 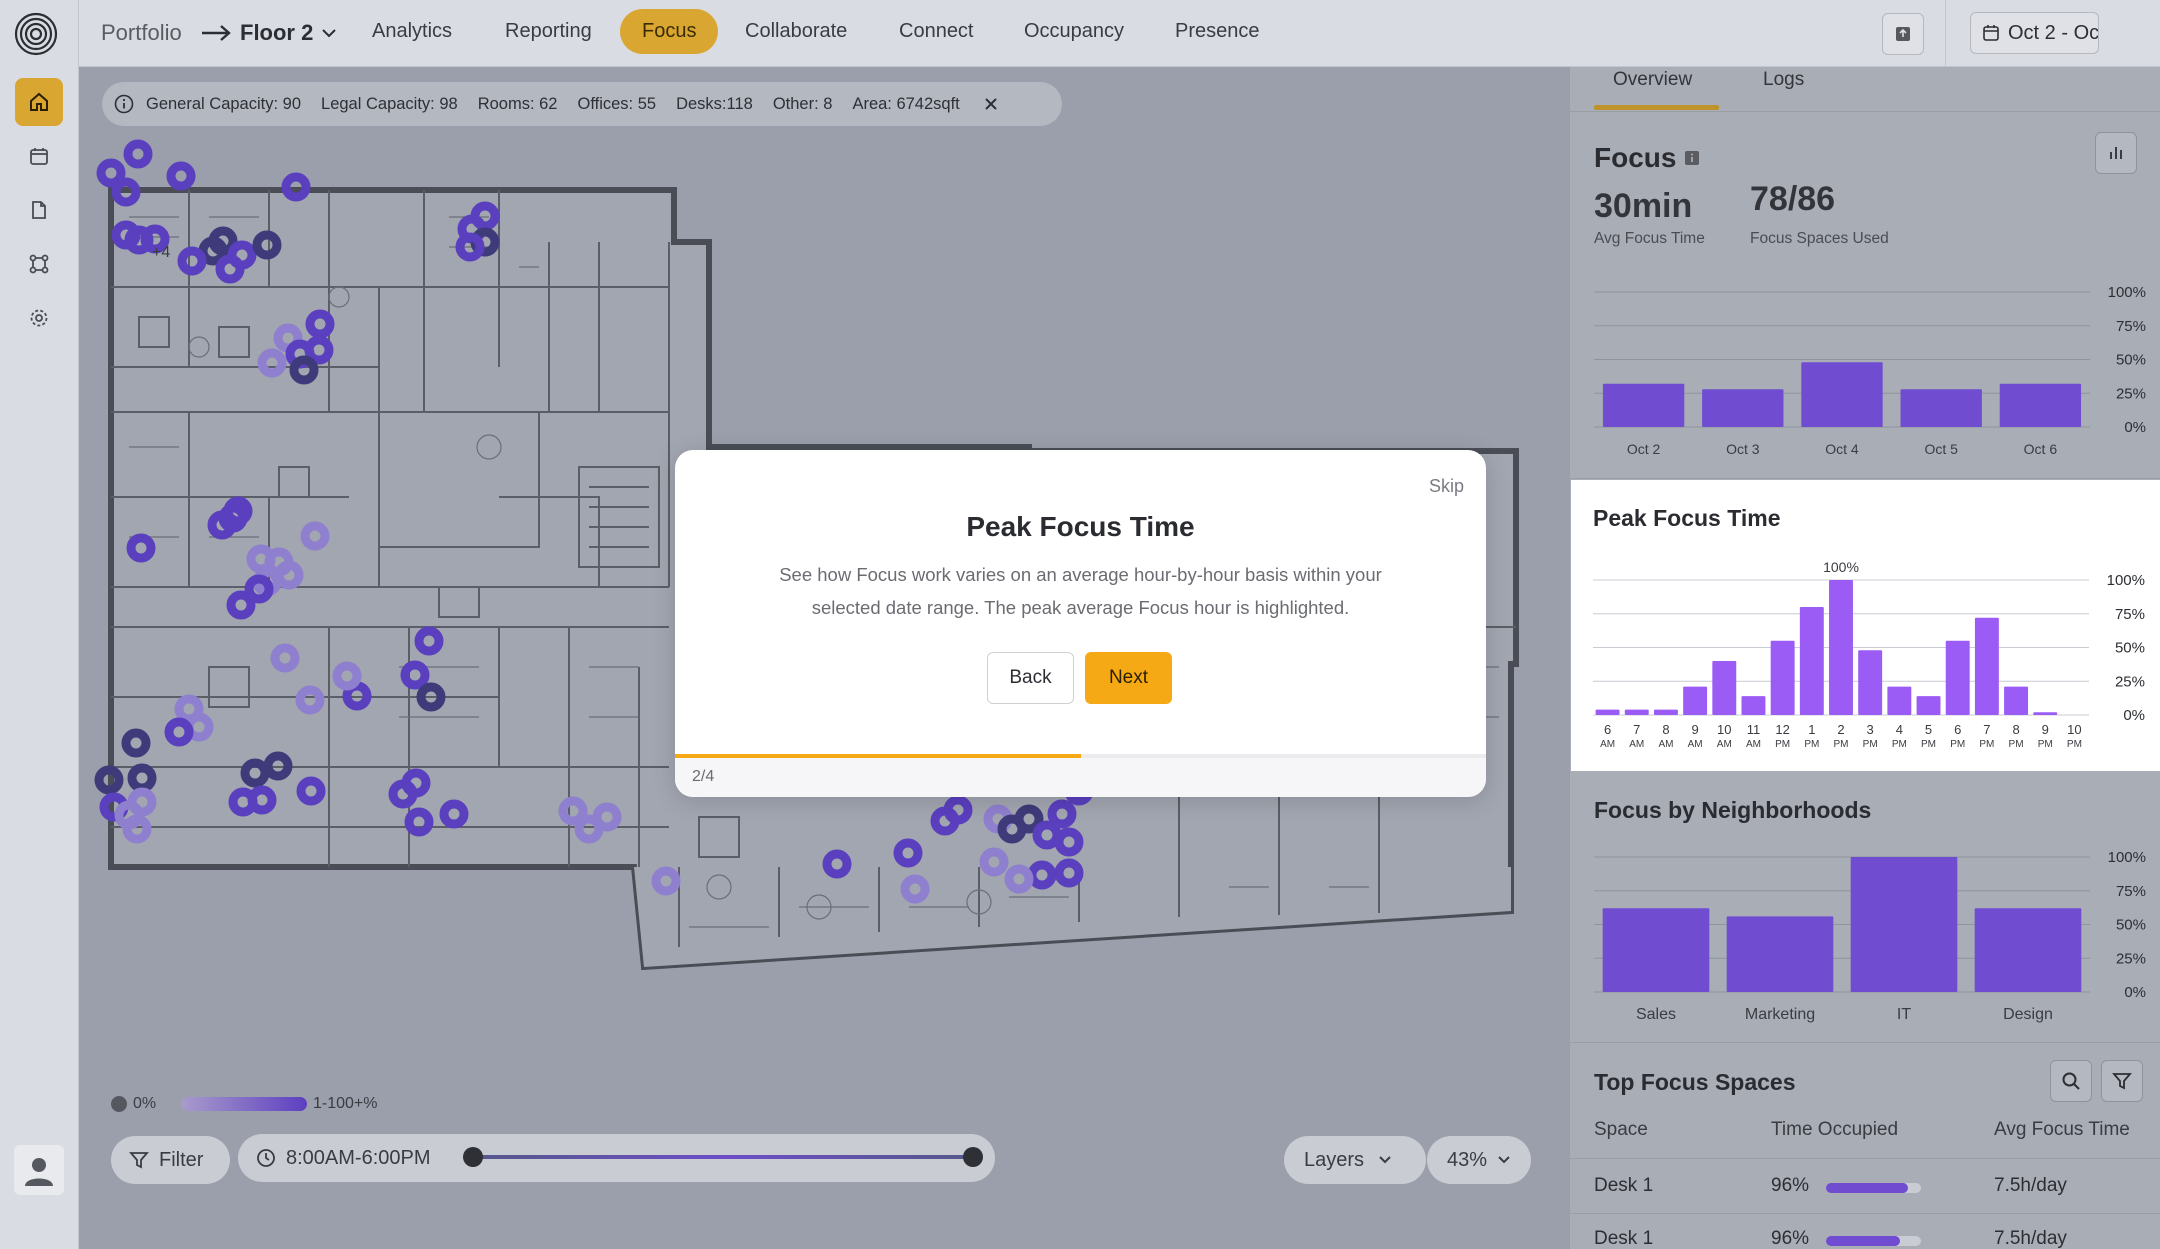 I want to click on column-header-avg-focus-time: Avg Focus Time, so click(x=2062, y=1130).